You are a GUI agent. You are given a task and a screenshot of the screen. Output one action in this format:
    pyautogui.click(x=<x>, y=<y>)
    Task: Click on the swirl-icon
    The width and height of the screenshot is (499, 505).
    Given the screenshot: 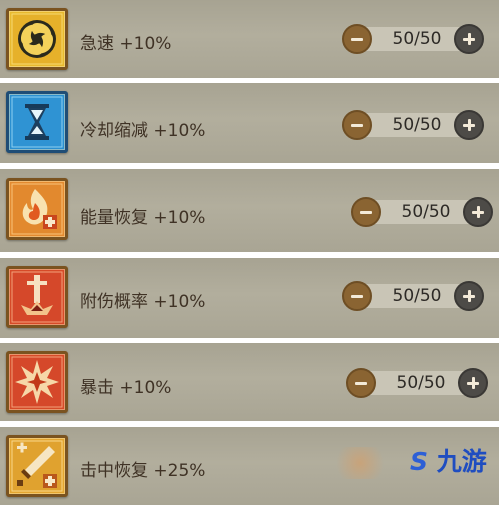 What is the action you would take?
    pyautogui.click(x=37, y=39)
    